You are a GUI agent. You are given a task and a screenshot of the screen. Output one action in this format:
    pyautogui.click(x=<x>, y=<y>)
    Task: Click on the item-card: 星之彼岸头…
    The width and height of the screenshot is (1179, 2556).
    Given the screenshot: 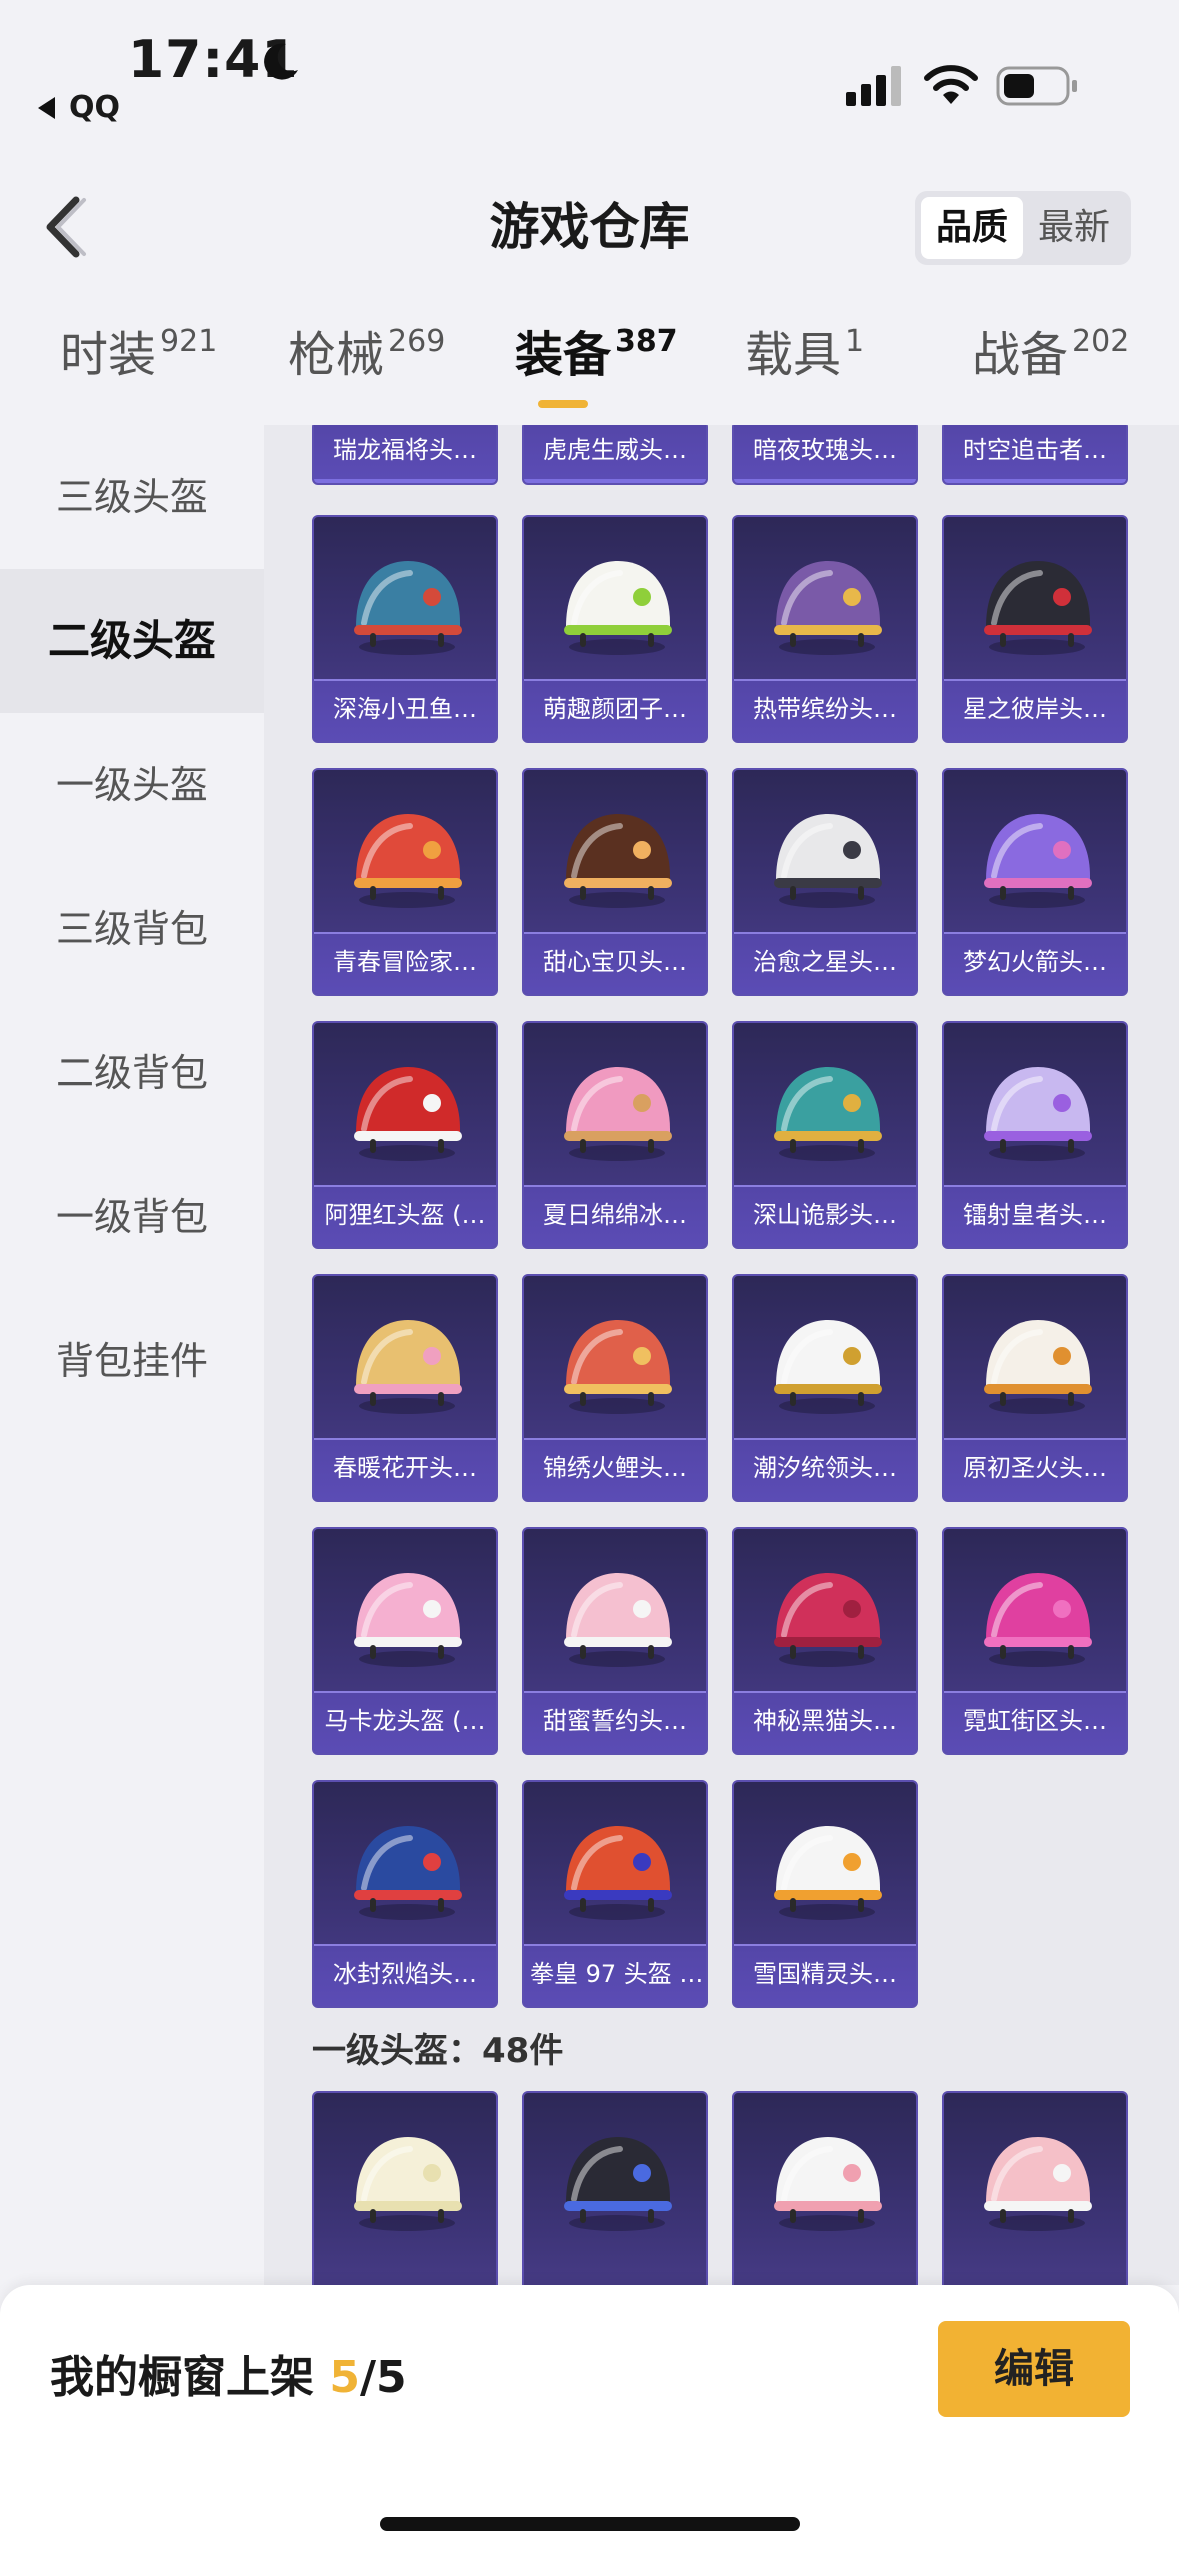 What is the action you would take?
    pyautogui.click(x=1035, y=629)
    